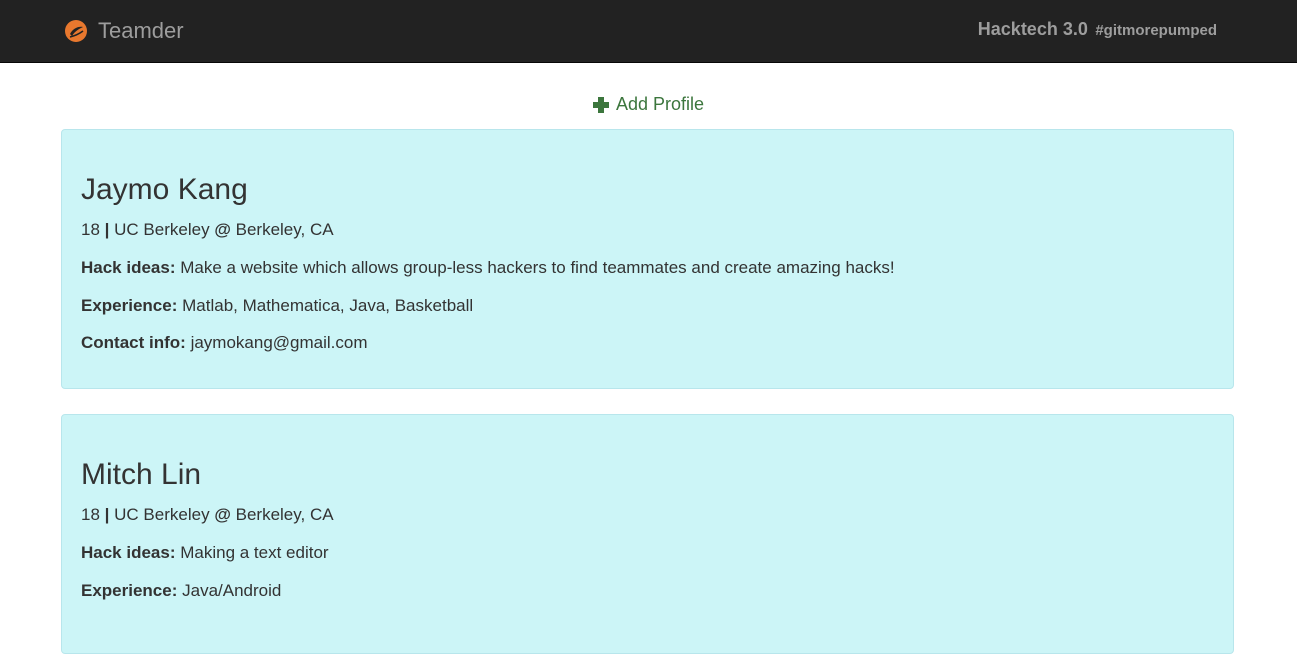 Image resolution: width=1297 pixels, height=654 pixels. What do you see at coordinates (1156, 30) in the screenshot?
I see `event-hashtag: #gitmorepumped` at bounding box center [1156, 30].